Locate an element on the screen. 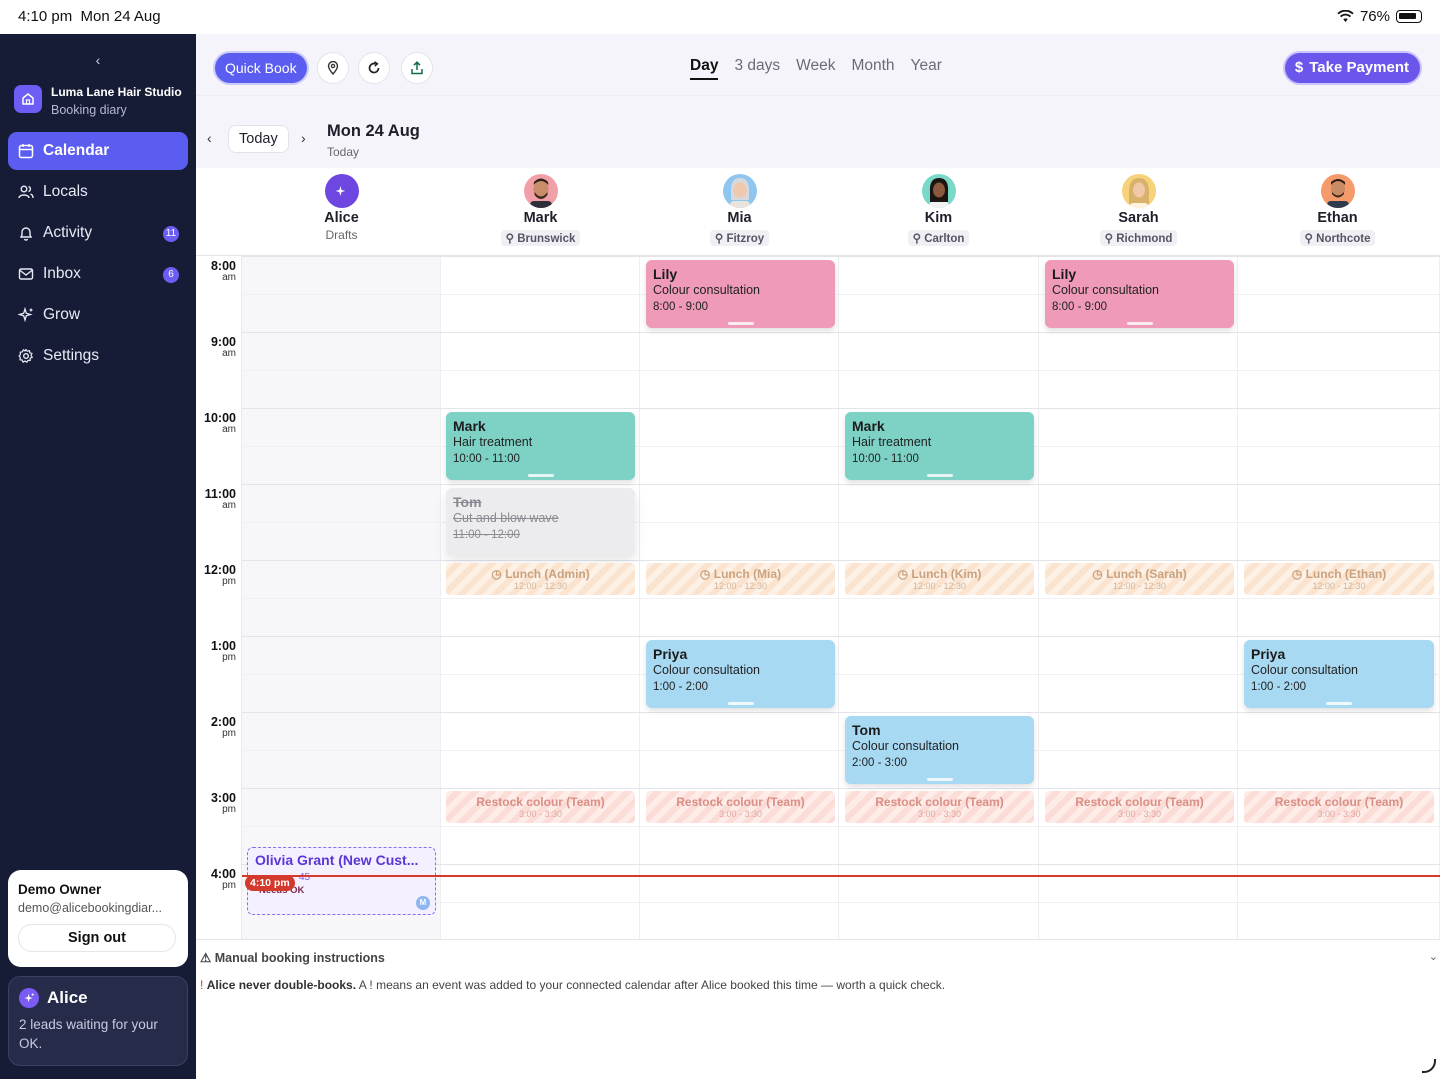 The image size is (1440, 1079). sidebar-item-settings: Settings is located at coordinates (98, 356).